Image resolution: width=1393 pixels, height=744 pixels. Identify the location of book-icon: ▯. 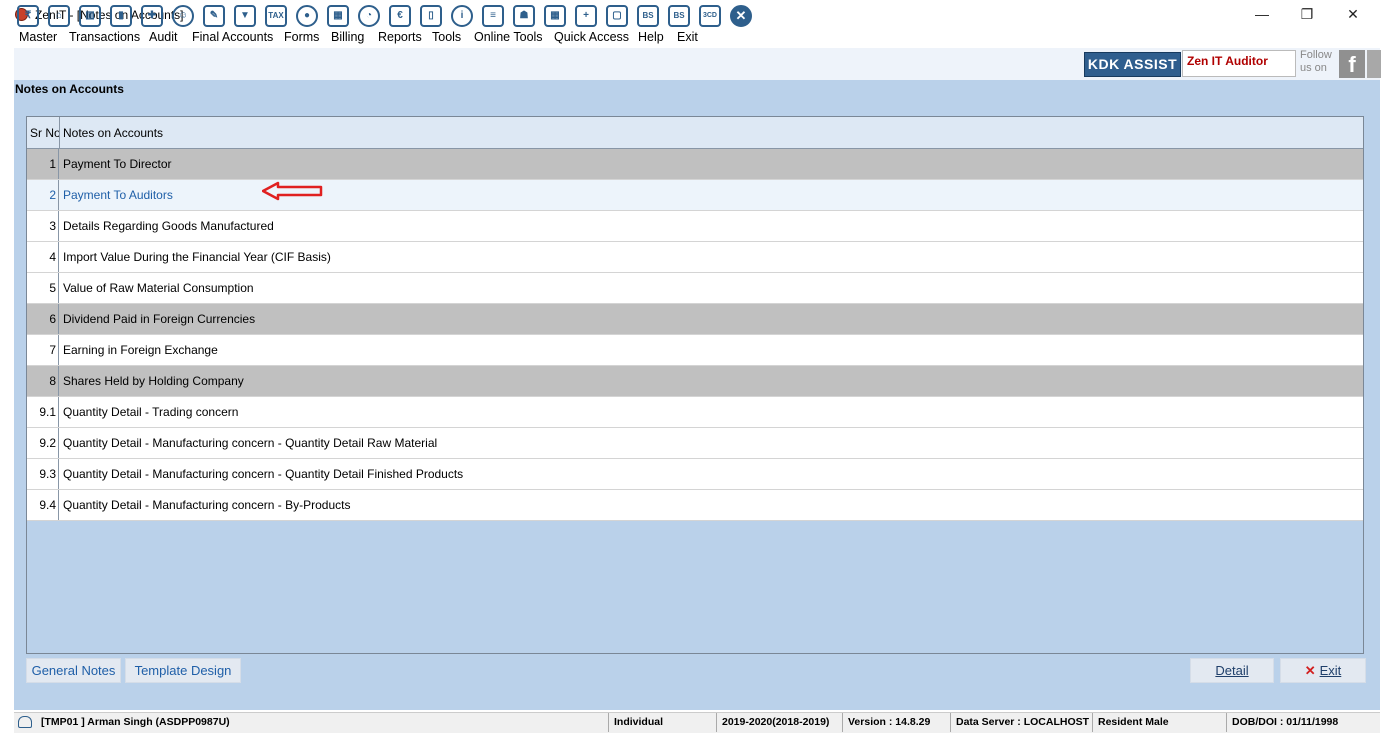
(431, 16).